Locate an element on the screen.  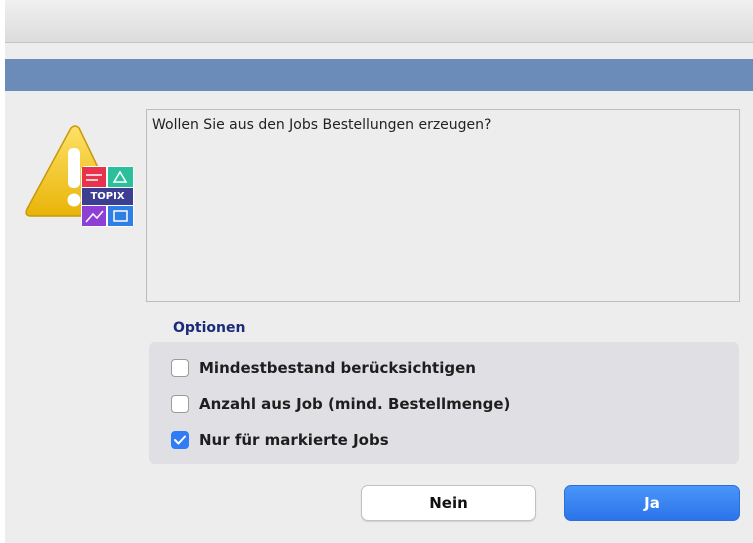
option-label: Mindestbestand berücksichtigen is located at coordinates (337, 368).